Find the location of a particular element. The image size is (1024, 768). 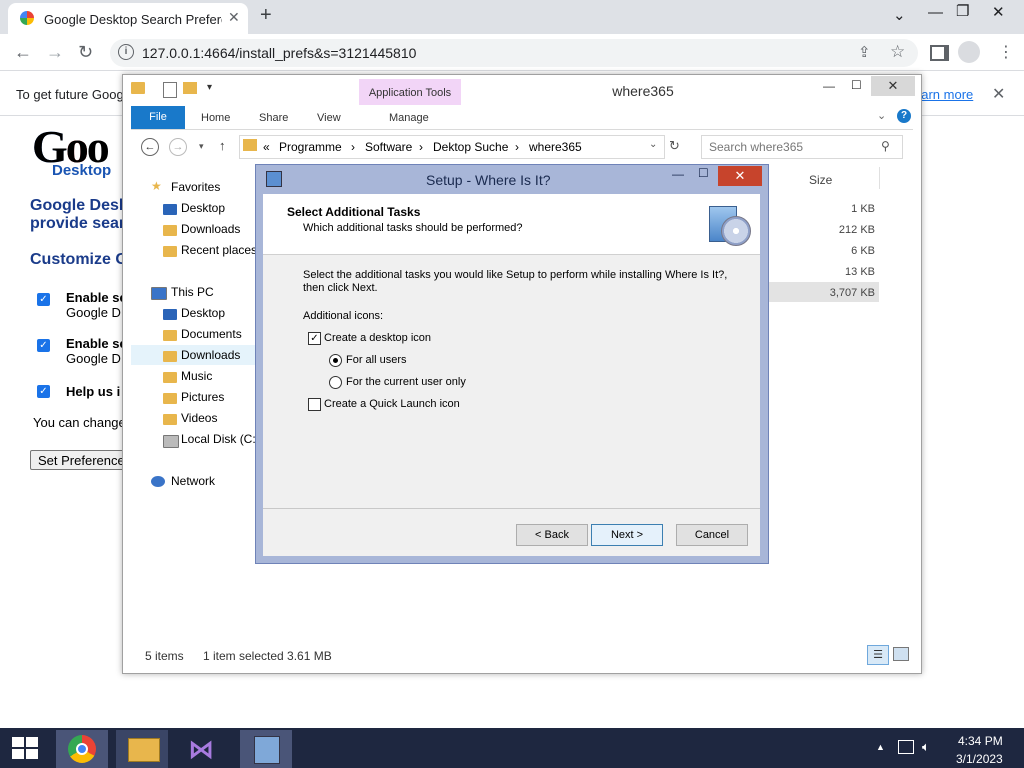

infobar-text: To get future Goog is located at coordinates (70, 94).